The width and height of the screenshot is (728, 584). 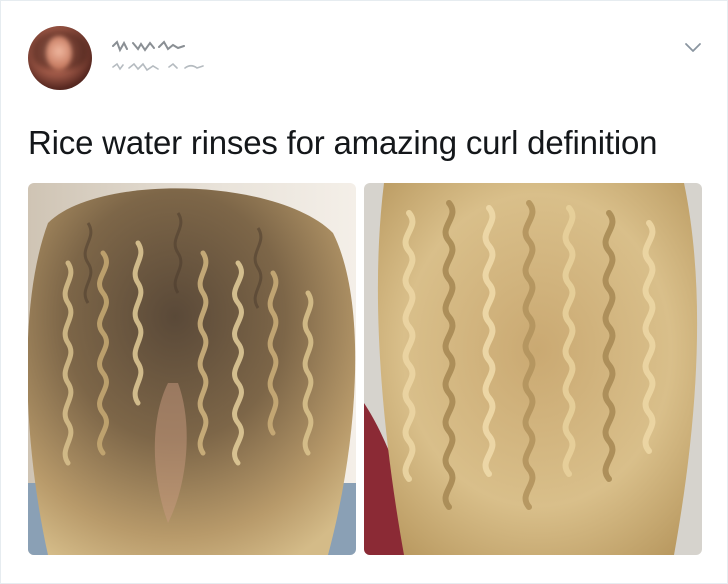 I want to click on user-avatar, so click(x=60, y=58).